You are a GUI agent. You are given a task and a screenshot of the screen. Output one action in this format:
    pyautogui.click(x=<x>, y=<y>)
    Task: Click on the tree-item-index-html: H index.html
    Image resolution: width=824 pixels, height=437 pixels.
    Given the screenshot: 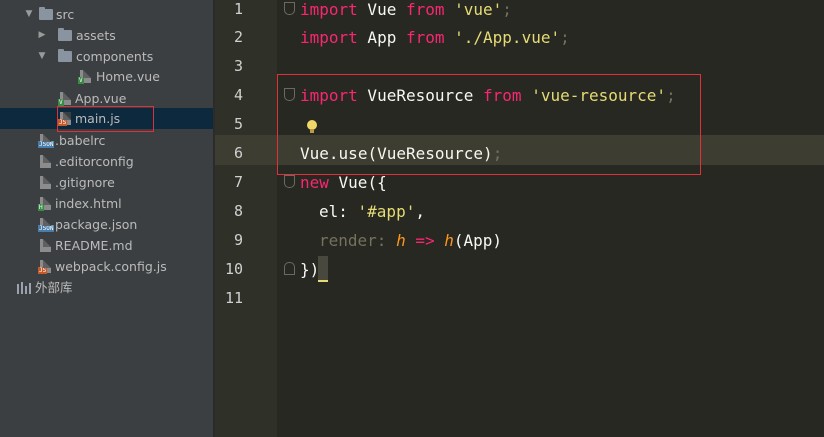 What is the action you would take?
    pyautogui.click(x=106, y=203)
    